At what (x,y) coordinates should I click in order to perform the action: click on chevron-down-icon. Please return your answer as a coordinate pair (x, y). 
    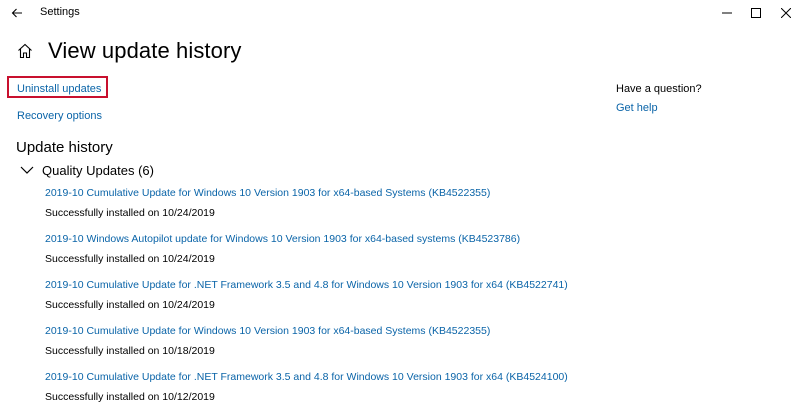
    Looking at the image, I should click on (27, 170).